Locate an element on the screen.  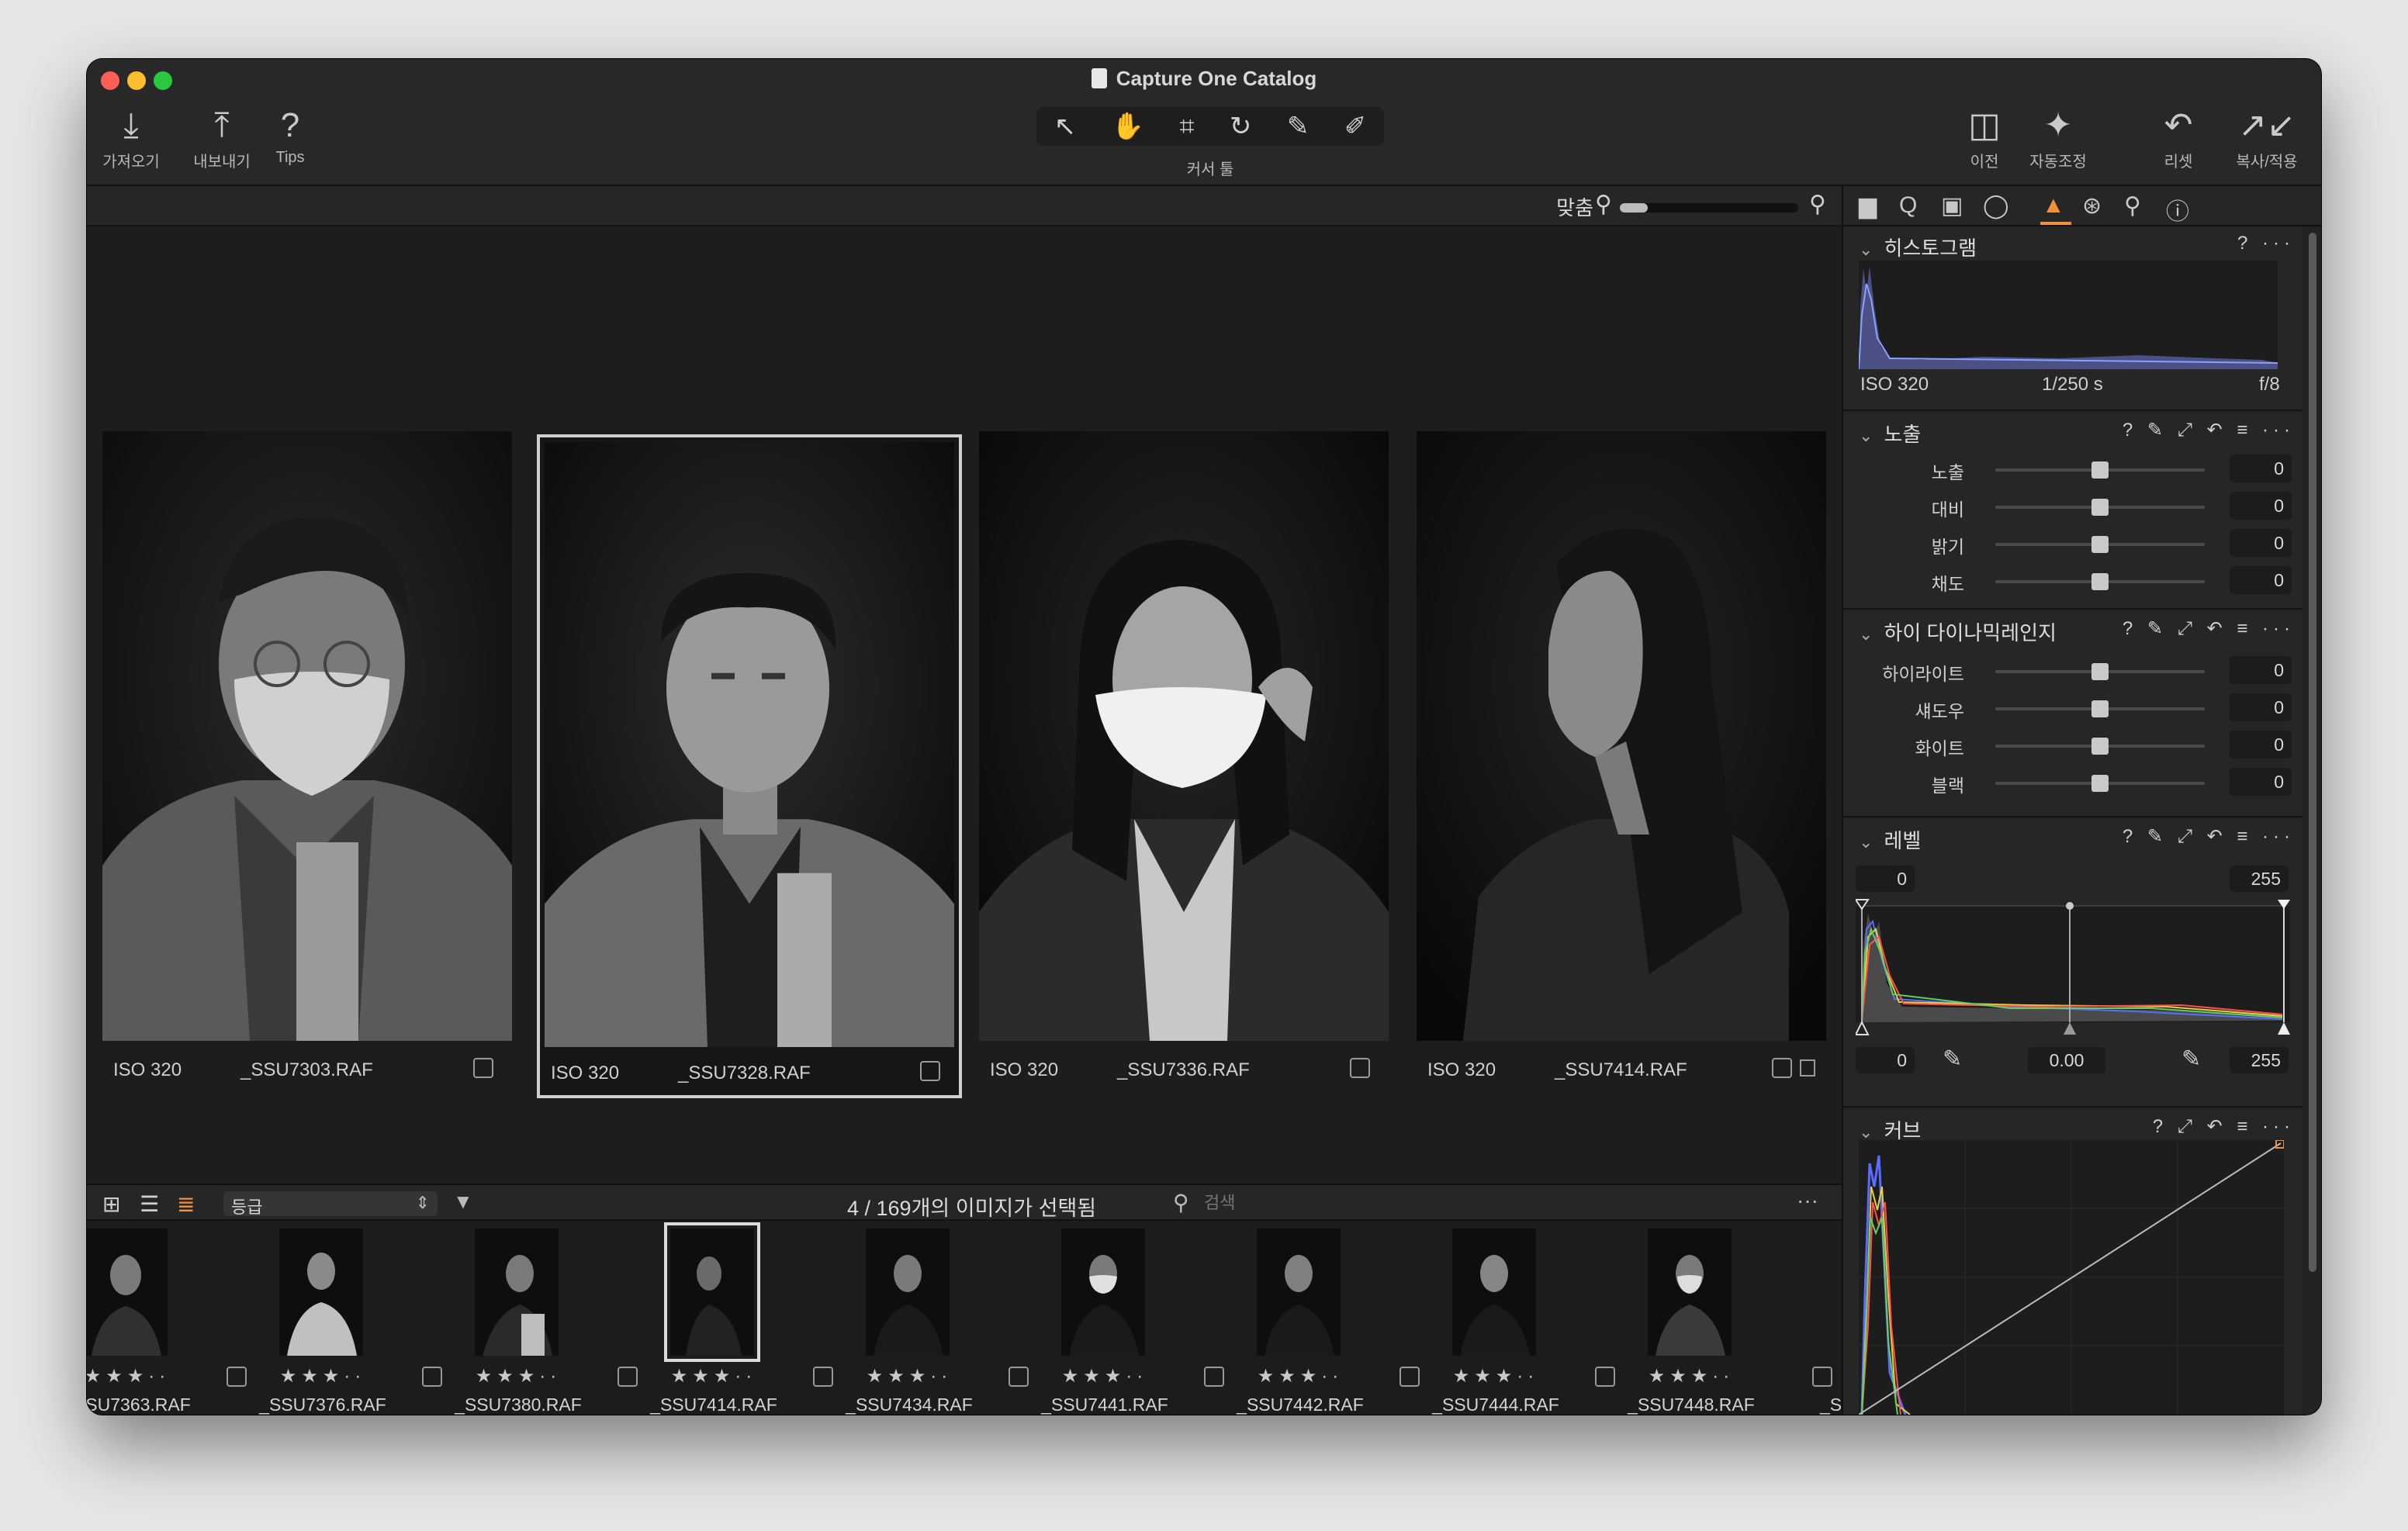
zoom-out-icon: ⚲ is located at coordinates (1604, 204).